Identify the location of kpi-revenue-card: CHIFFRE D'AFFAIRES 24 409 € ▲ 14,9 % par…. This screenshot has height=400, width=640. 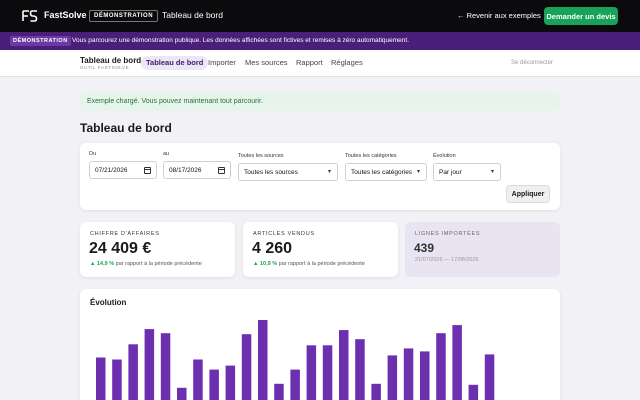
(157, 249).